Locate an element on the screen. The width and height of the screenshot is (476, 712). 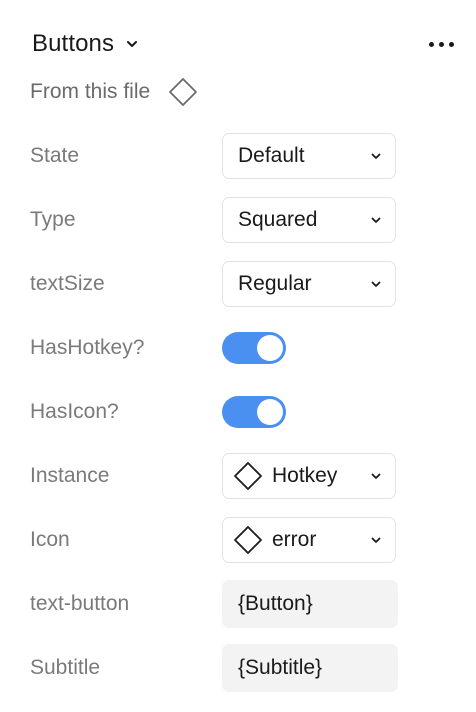
property-label-subtitle: Subtitle is located at coordinates (65, 667).